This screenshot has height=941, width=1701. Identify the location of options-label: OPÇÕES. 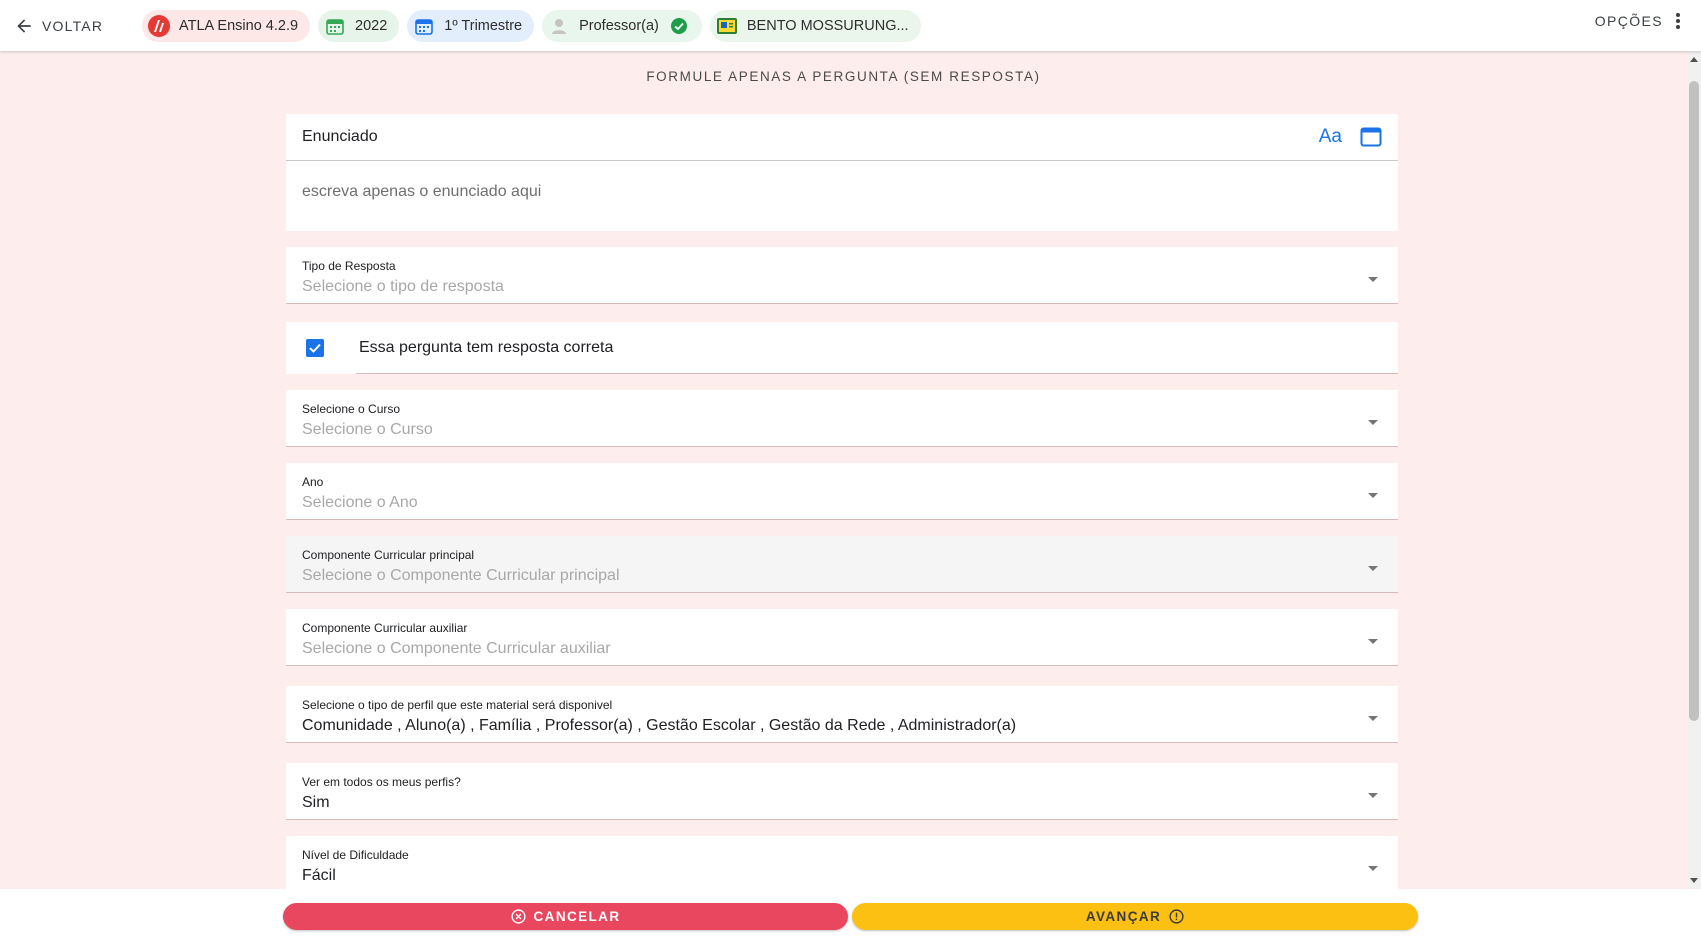
(1628, 21).